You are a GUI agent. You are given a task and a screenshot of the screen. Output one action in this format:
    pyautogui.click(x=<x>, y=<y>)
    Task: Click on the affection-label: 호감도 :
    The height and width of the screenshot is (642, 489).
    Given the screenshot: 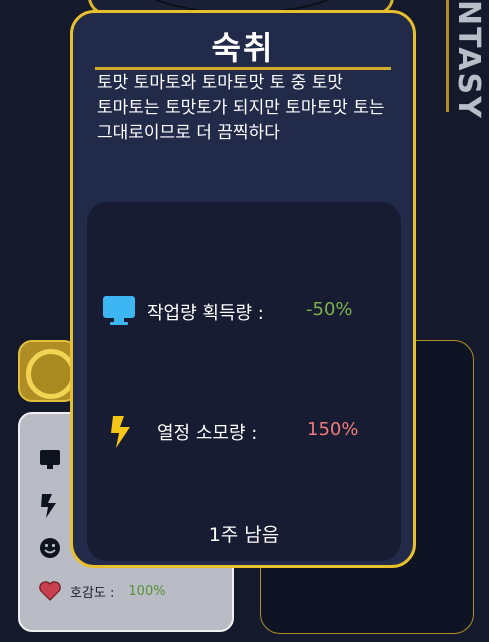 What is the action you would take?
    pyautogui.click(x=92, y=593)
    